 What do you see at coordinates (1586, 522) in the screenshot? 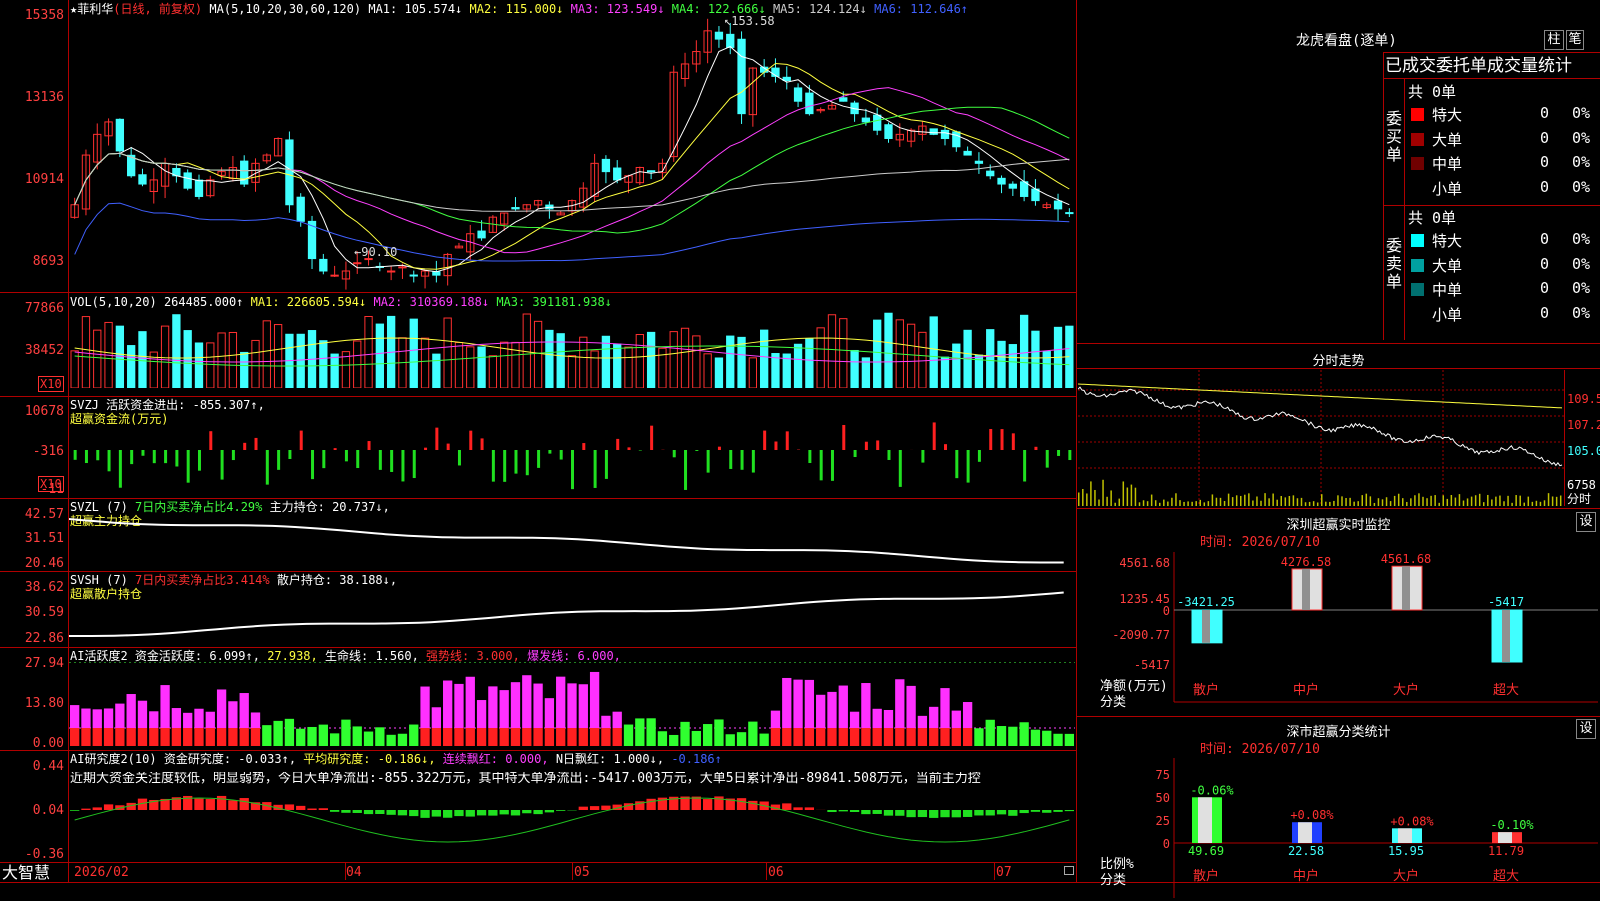
I see `sz-monitor-settings-button: 设` at bounding box center [1586, 522].